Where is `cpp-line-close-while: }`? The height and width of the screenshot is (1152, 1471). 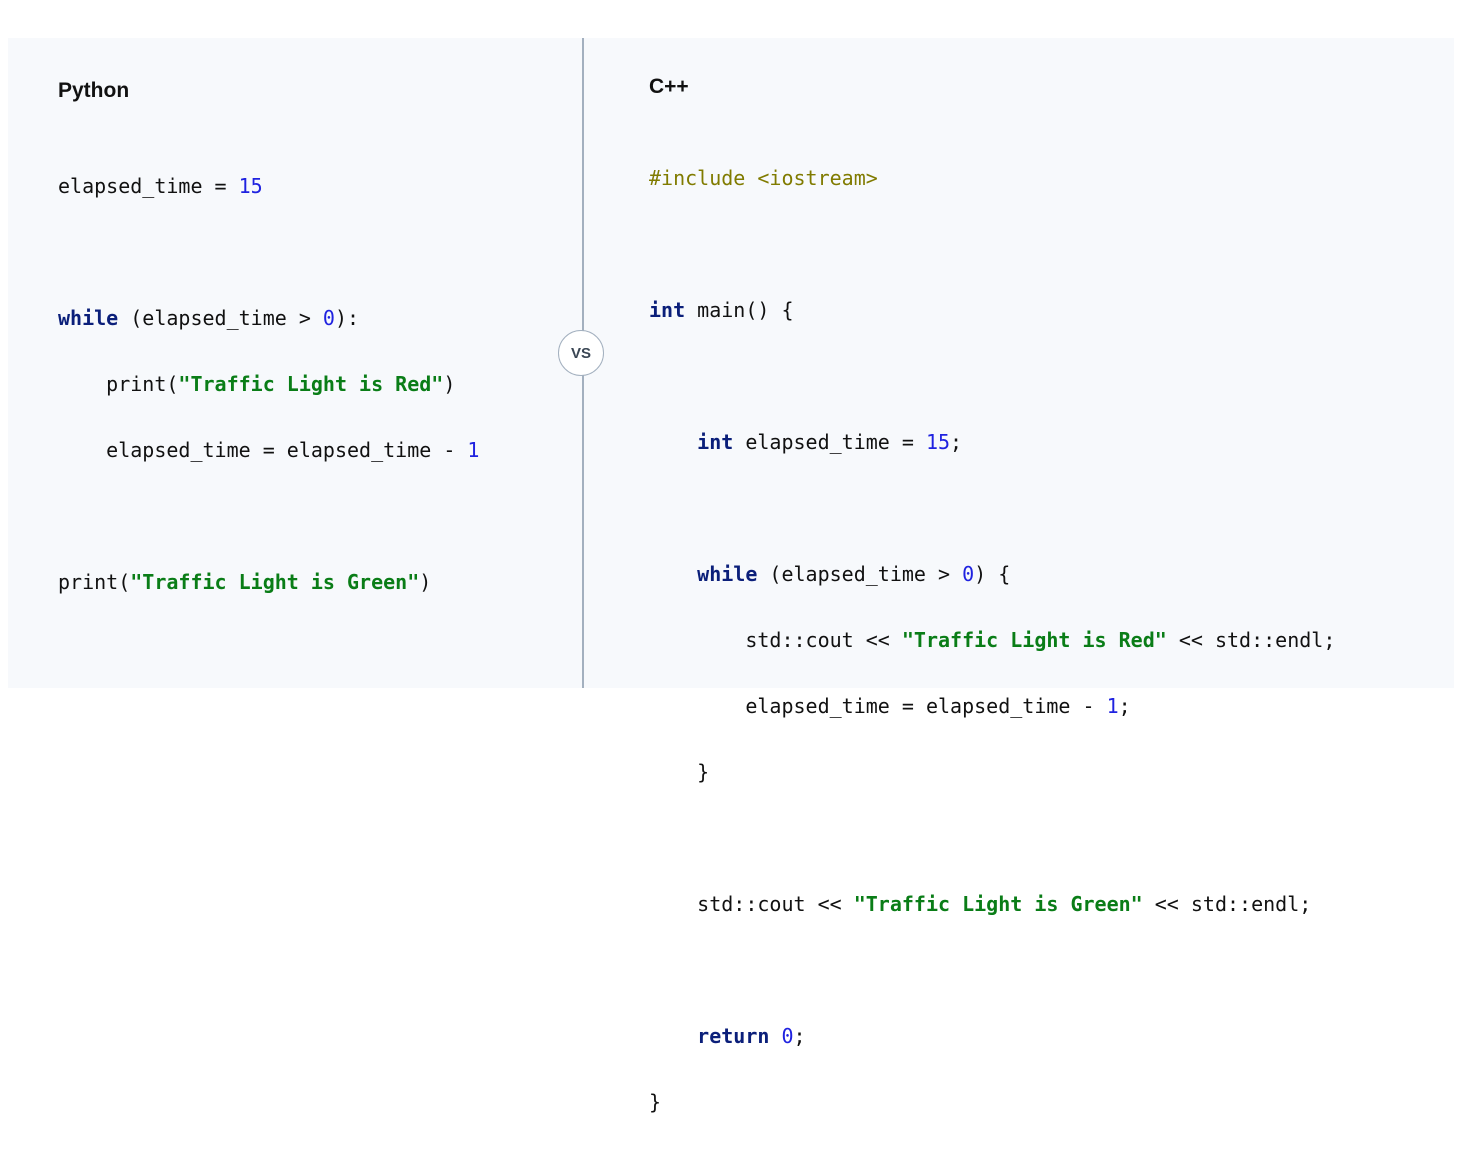
cpp-line-close-while: } is located at coordinates (703, 772).